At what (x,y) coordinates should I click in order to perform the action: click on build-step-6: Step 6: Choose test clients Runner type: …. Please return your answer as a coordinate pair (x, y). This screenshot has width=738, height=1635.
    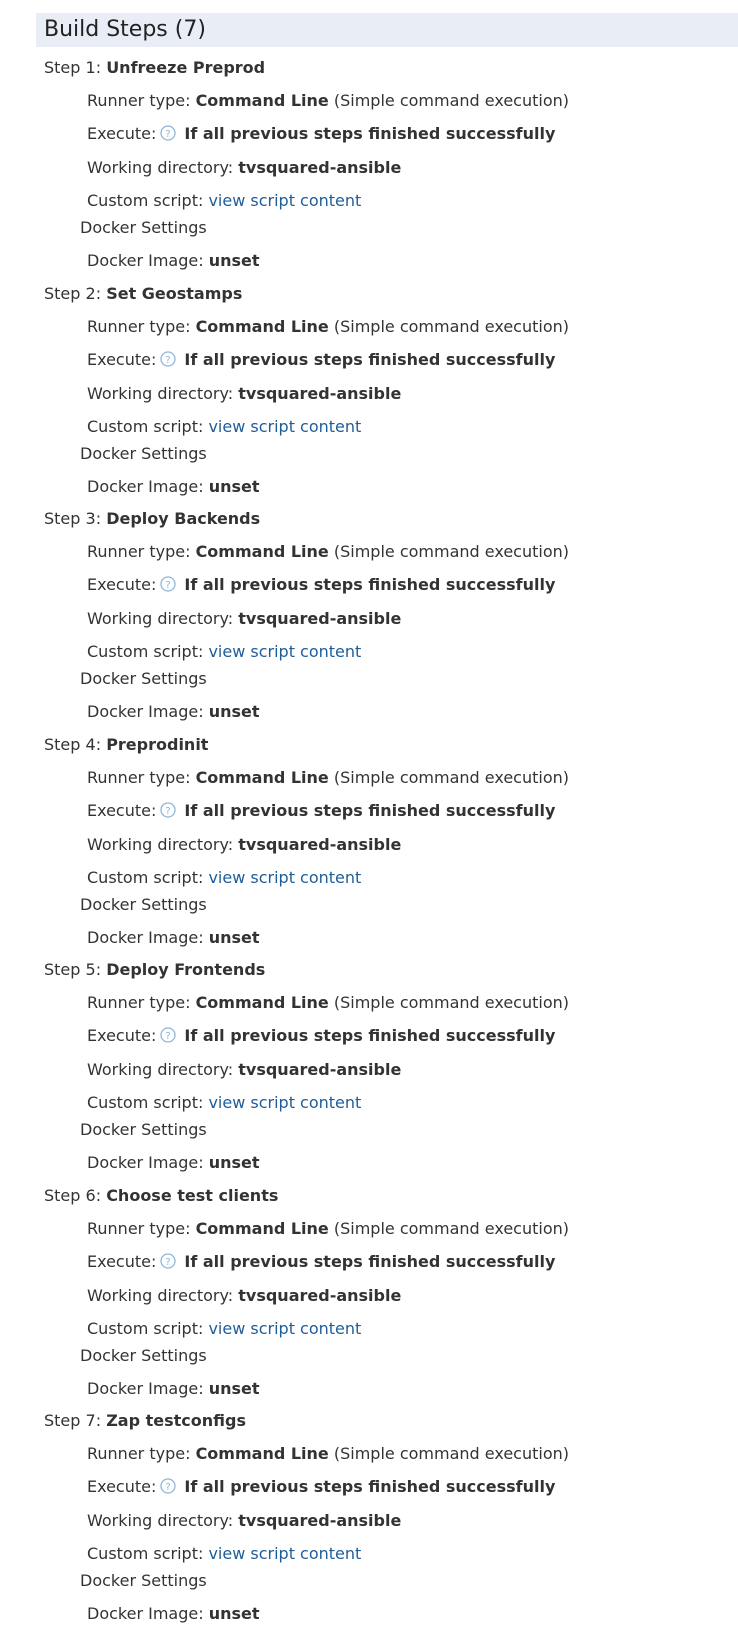
    Looking at the image, I should click on (369, 1297).